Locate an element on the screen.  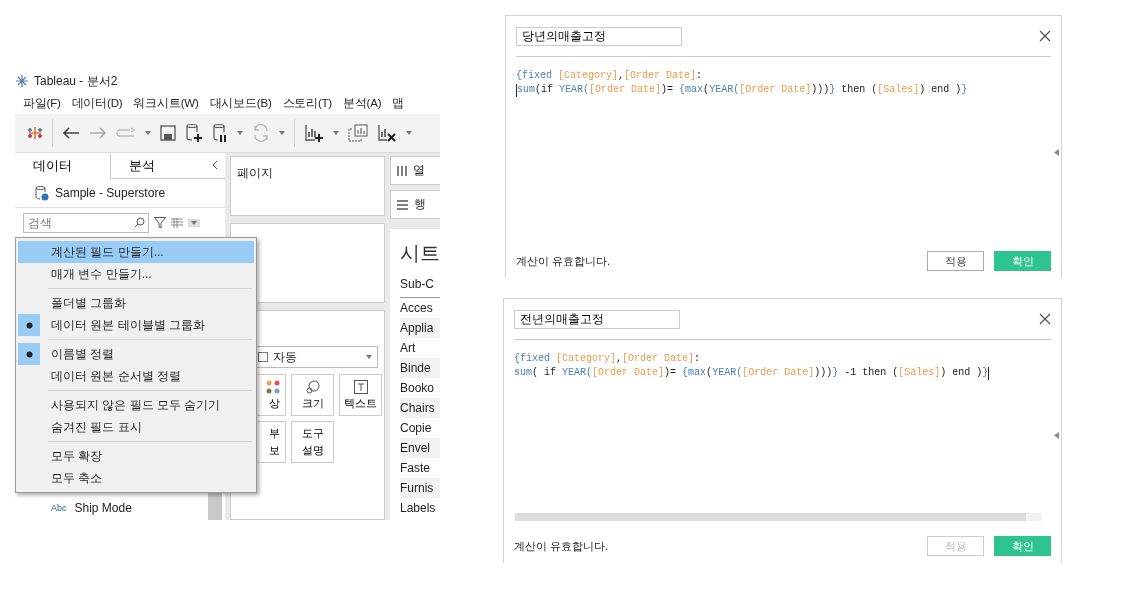
window-title: Tableau - 분서2 is located at coordinates (76, 81).